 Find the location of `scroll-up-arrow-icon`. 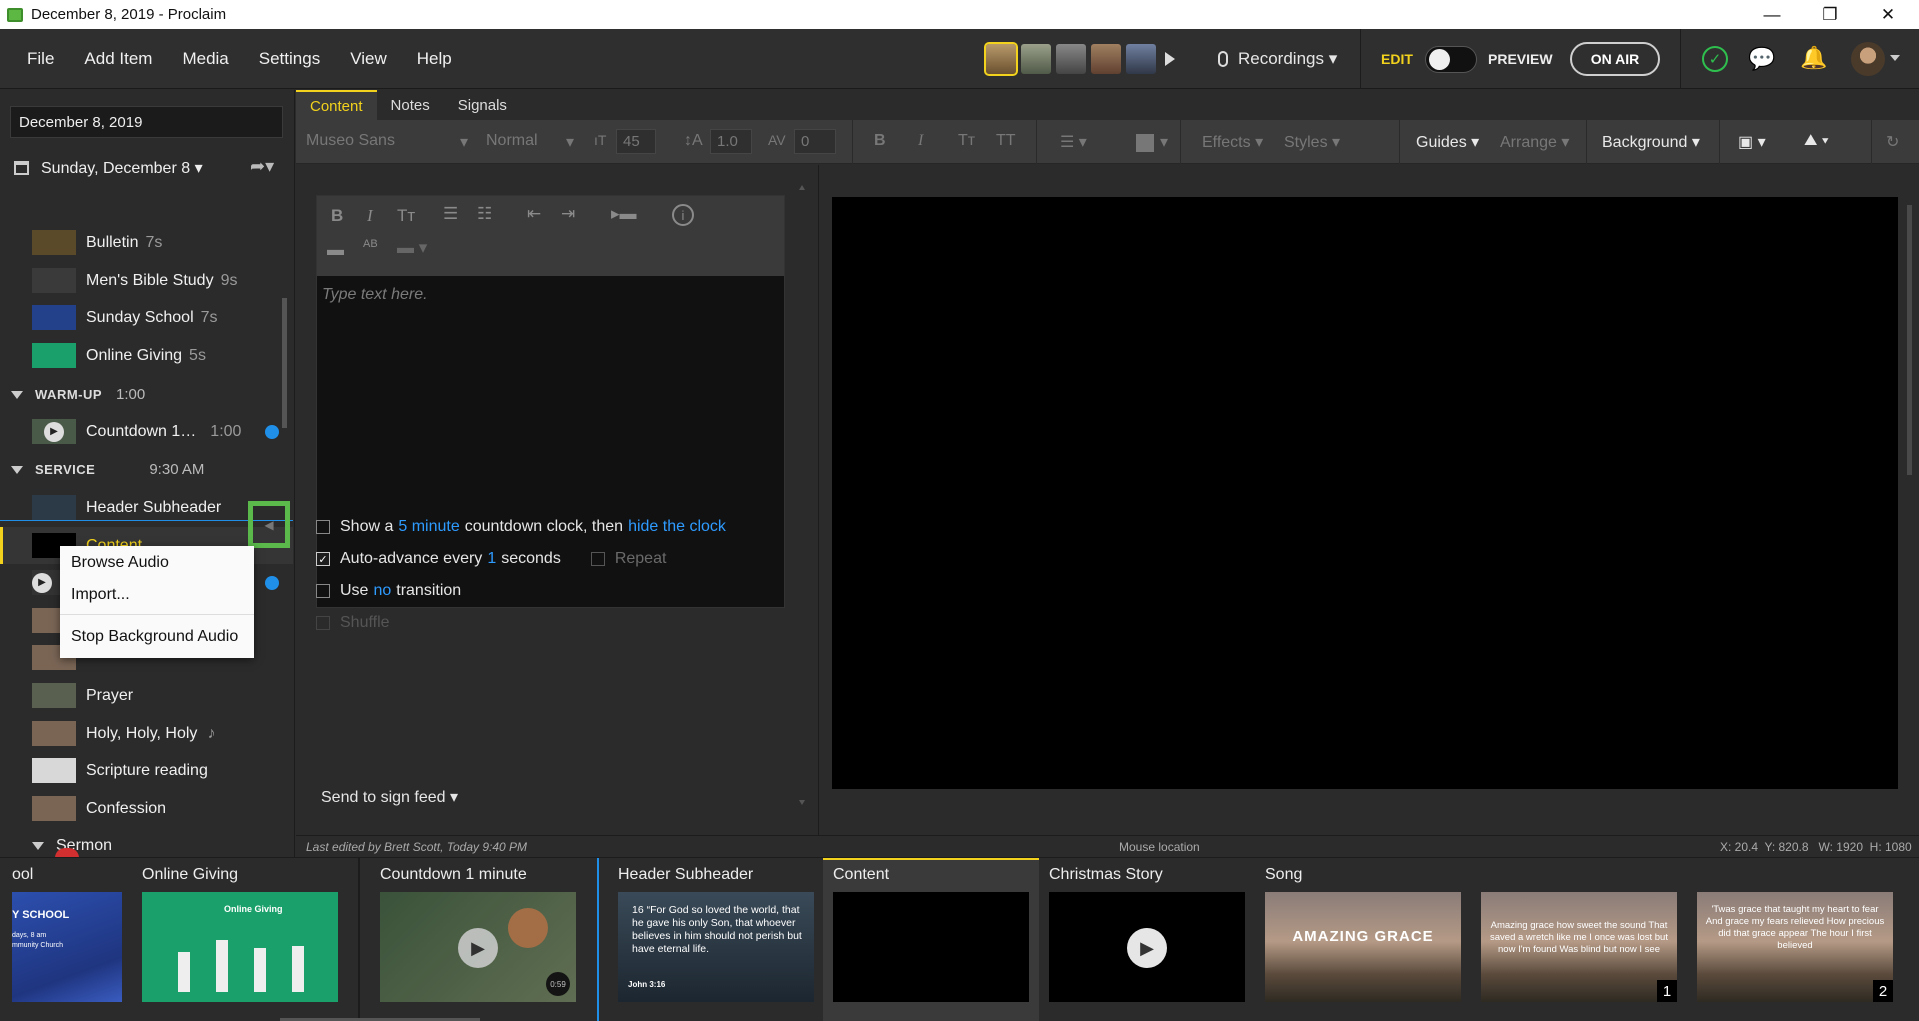

scroll-up-arrow-icon is located at coordinates (802, 187).